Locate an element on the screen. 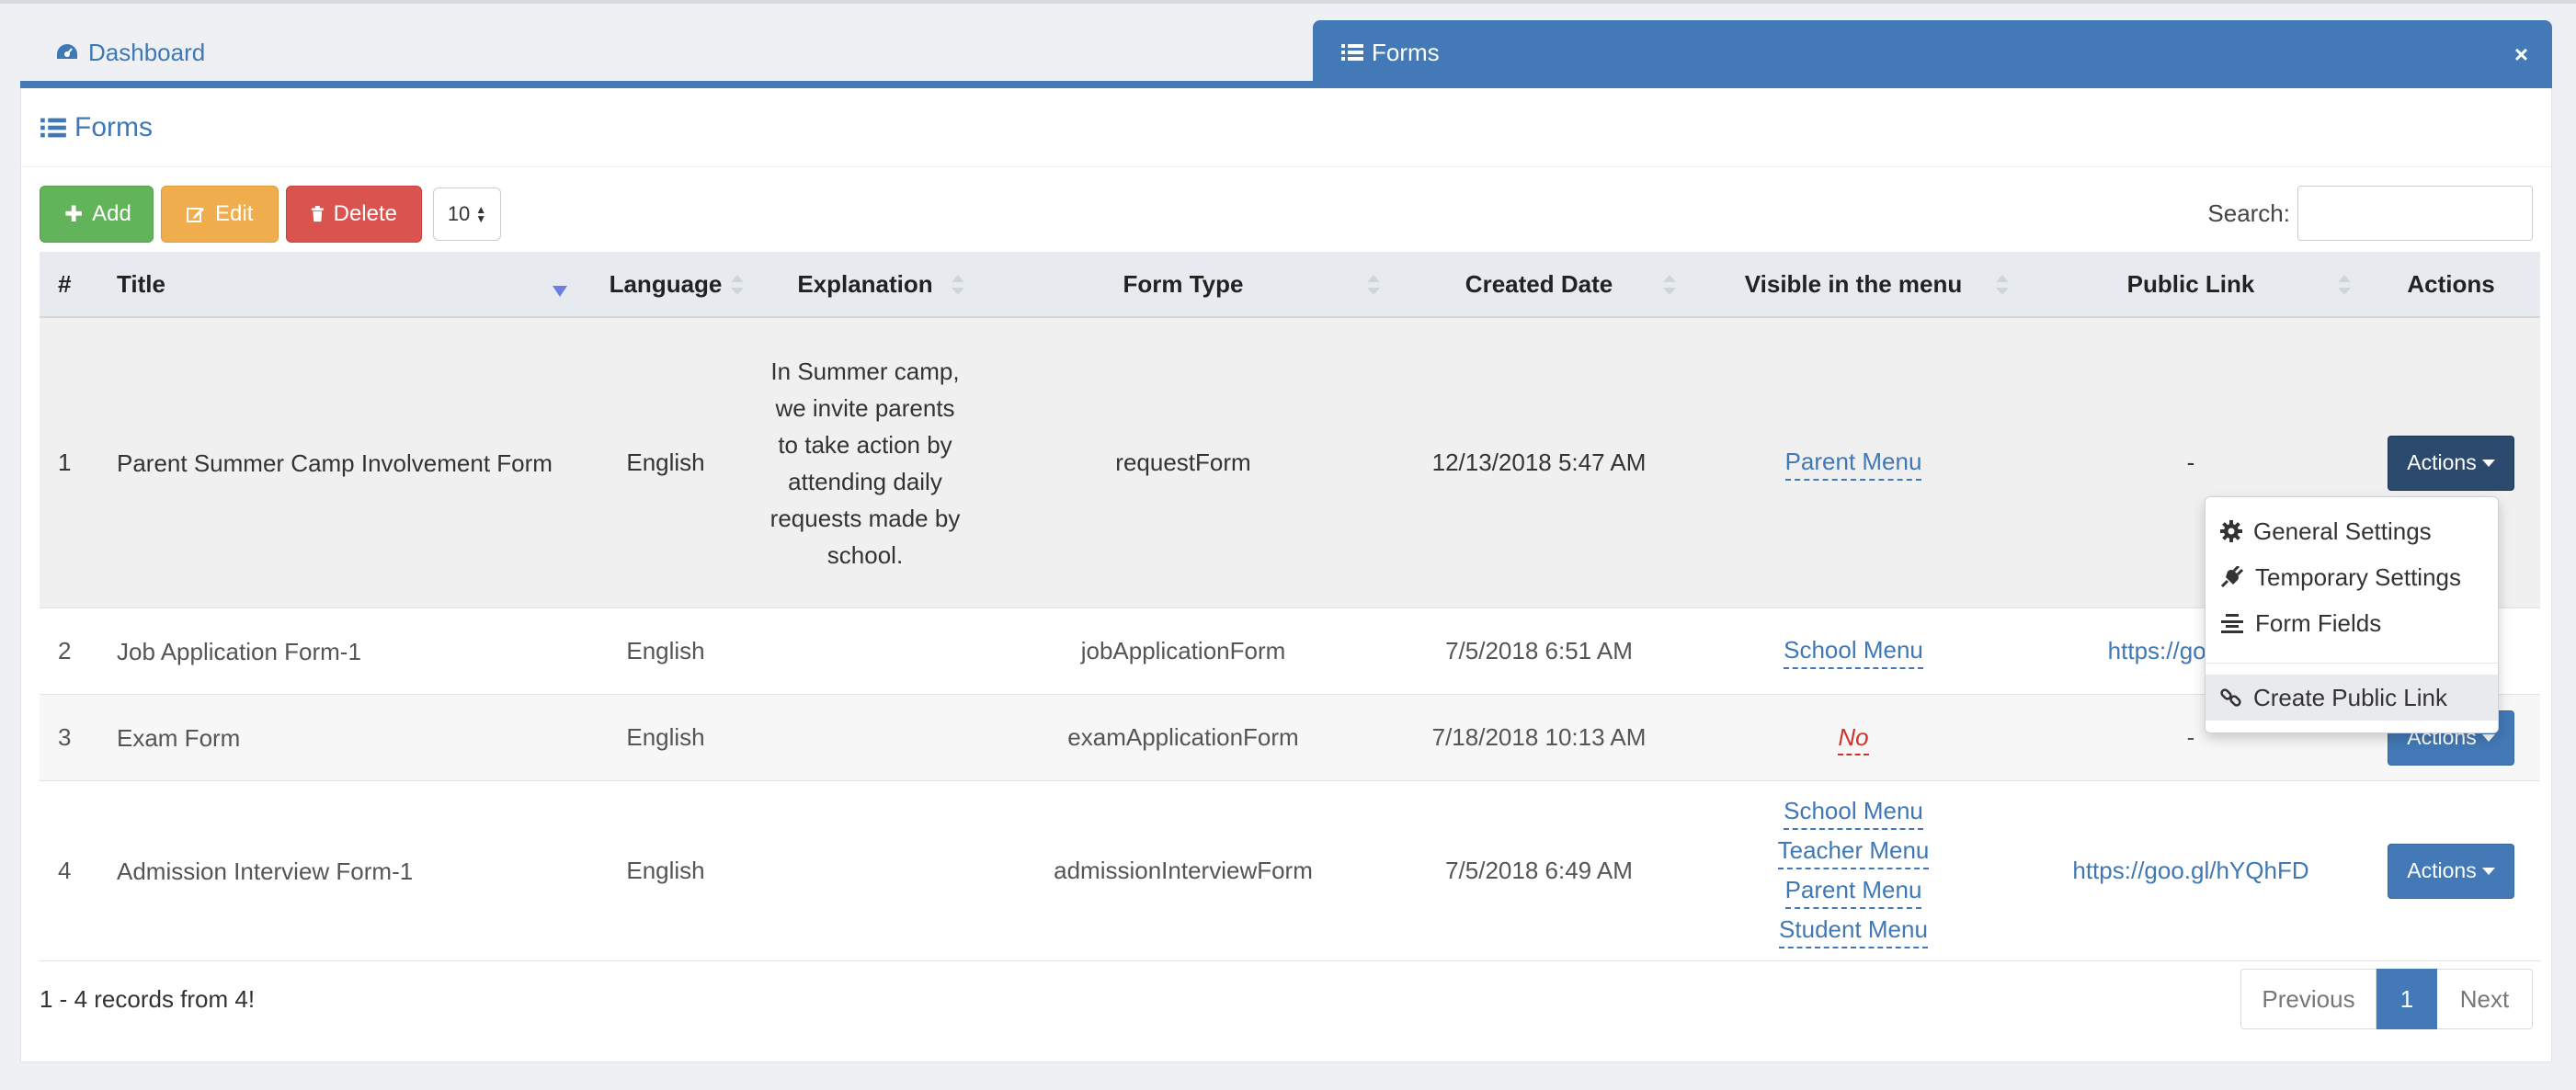 This screenshot has height=1090, width=2576. panel-header: Forms is located at coordinates (1286, 127).